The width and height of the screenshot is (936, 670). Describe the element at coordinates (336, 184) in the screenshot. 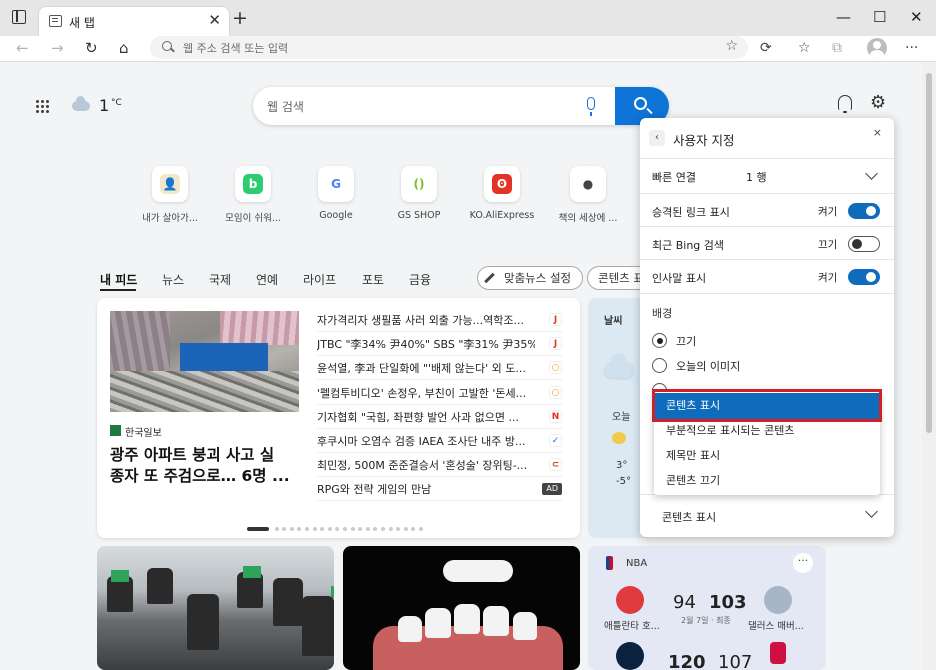

I see `quick-link-tile: G` at that location.